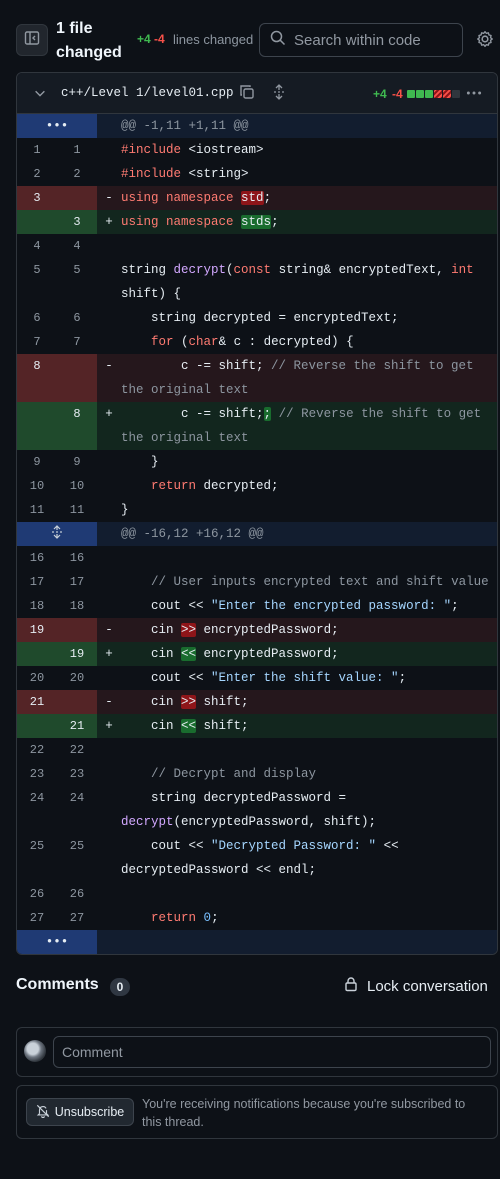 The image size is (500, 1179). I want to click on unfold-icon, so click(57, 534).